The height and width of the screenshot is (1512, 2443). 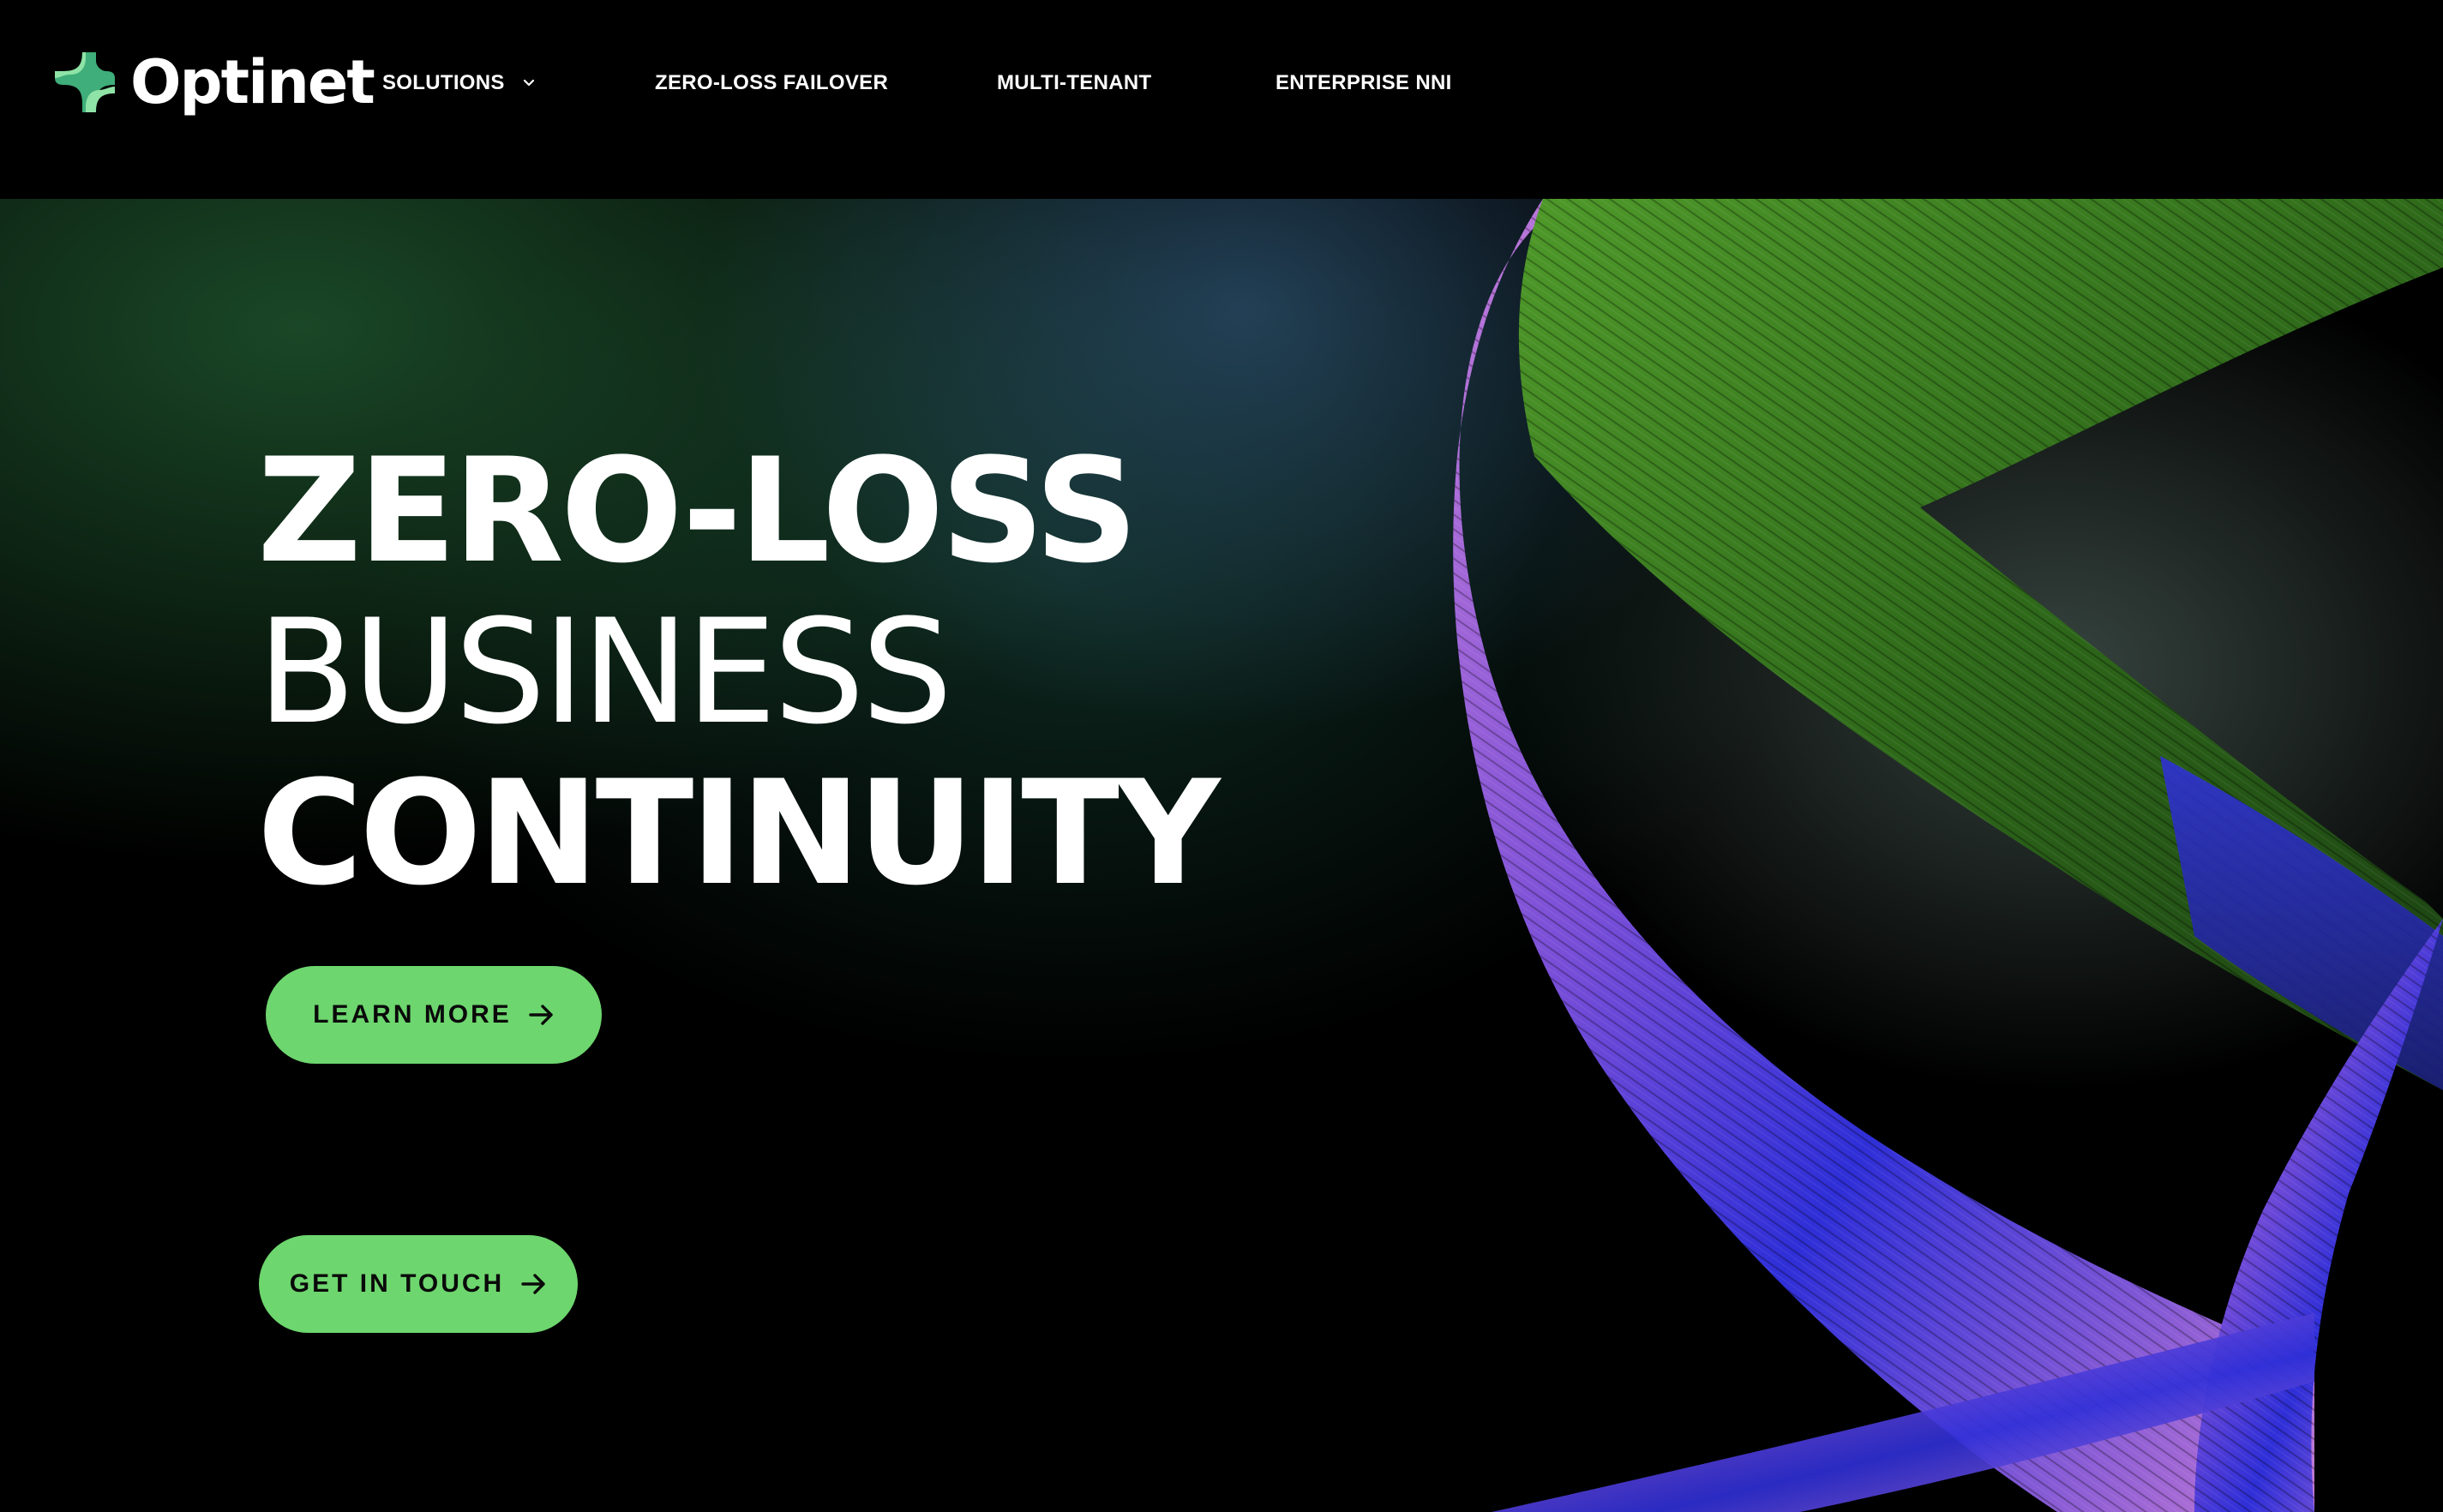 What do you see at coordinates (85, 82) in the screenshot?
I see `optinet-logo-icon` at bounding box center [85, 82].